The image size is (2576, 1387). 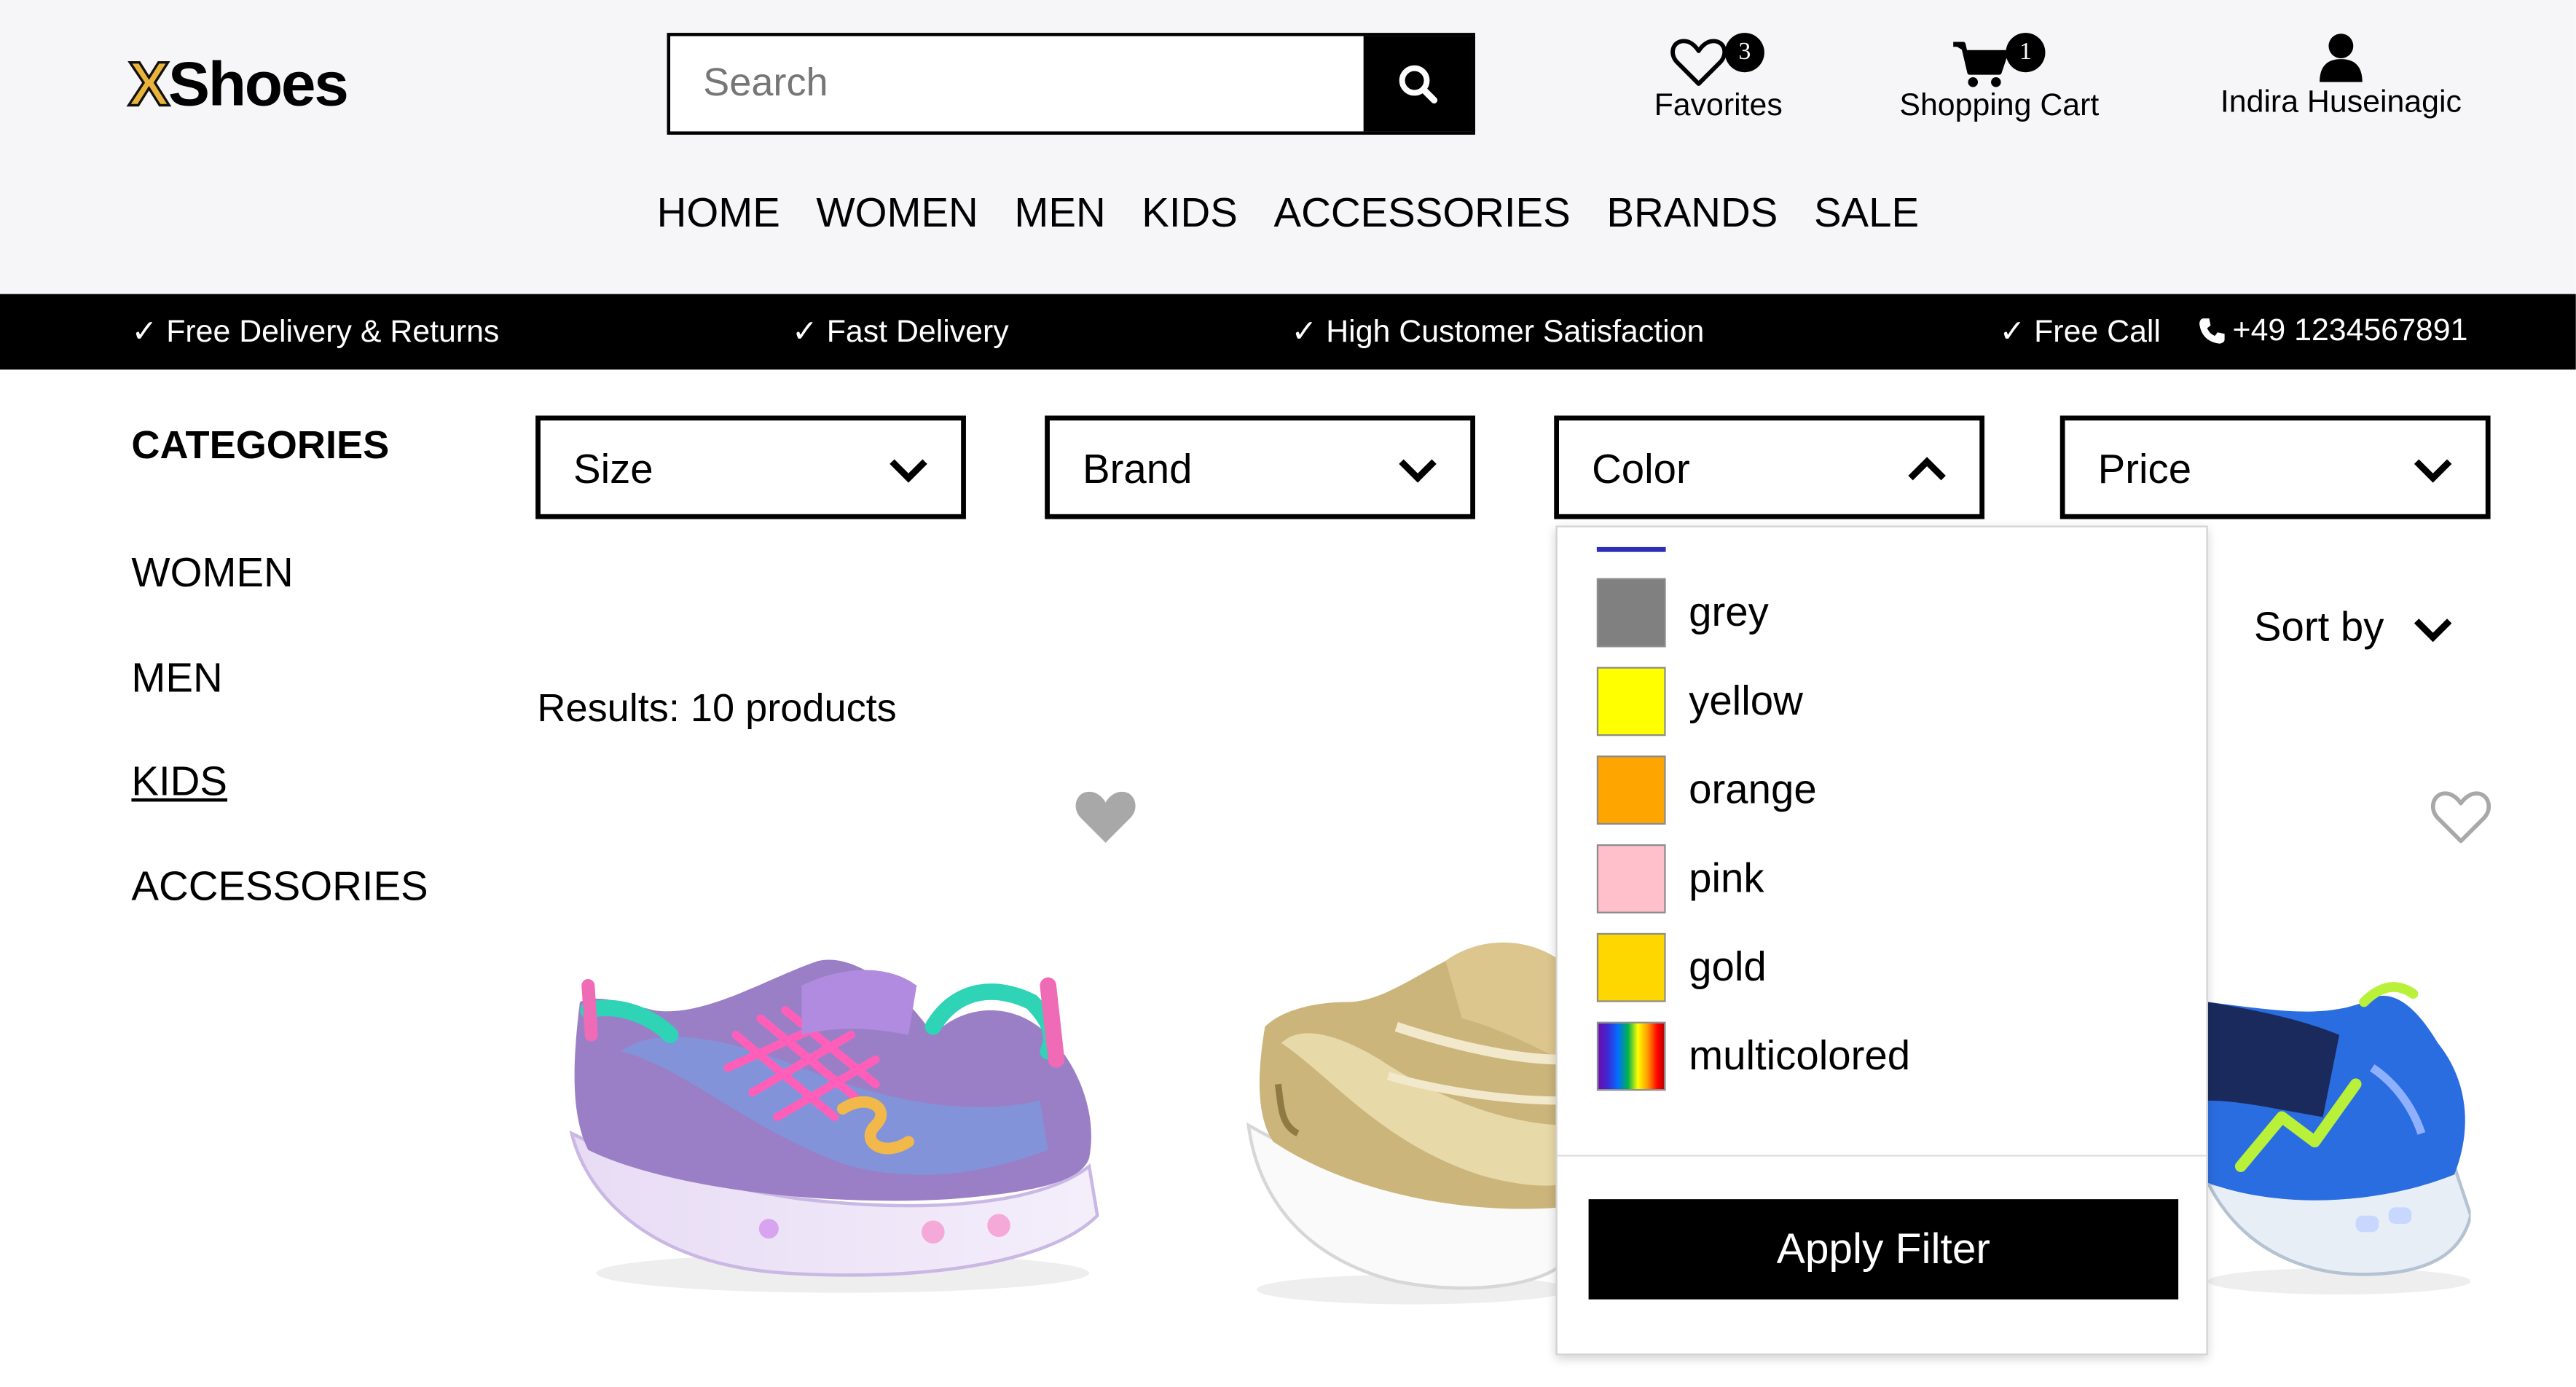 I want to click on cart-count-badge: 1, so click(x=2026, y=53).